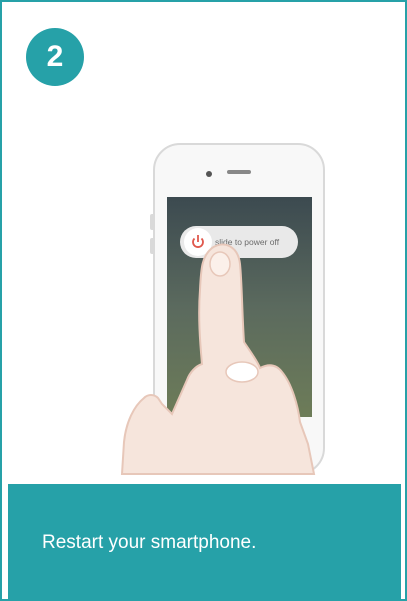 This screenshot has height=601, width=407. What do you see at coordinates (220, 264) in the screenshot?
I see `fingernail` at bounding box center [220, 264].